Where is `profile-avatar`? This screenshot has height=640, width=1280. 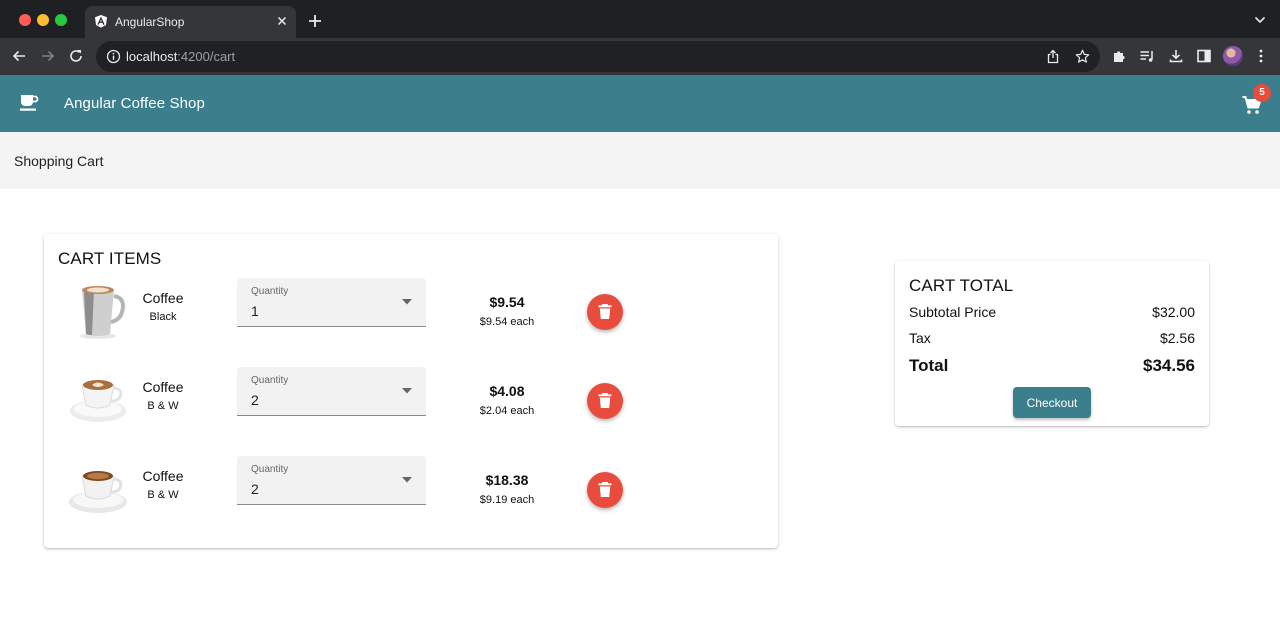 profile-avatar is located at coordinates (1233, 56).